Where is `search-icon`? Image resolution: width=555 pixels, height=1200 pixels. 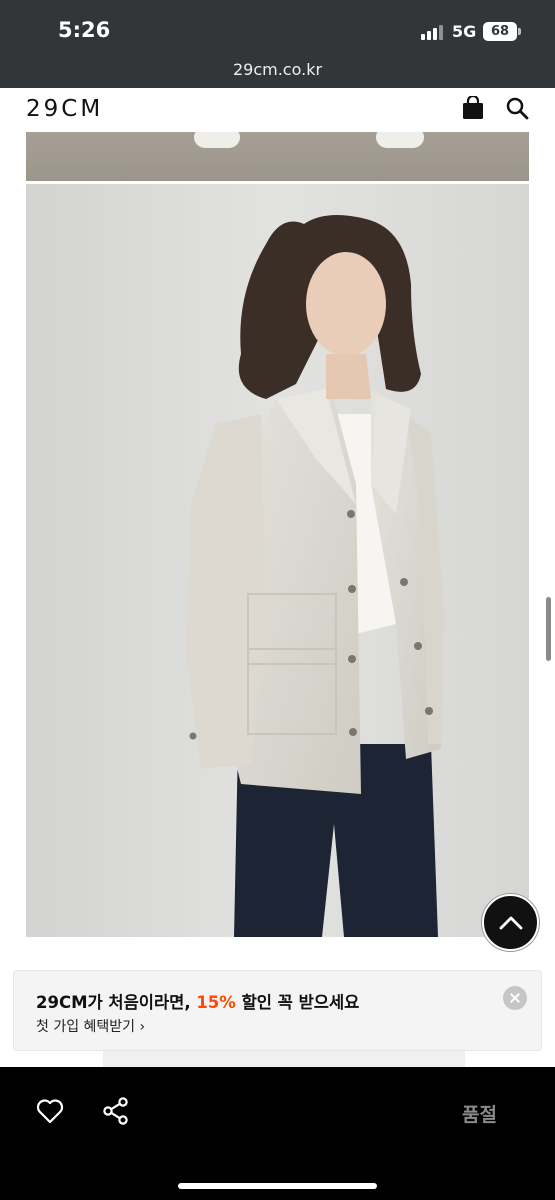 search-icon is located at coordinates (517, 108).